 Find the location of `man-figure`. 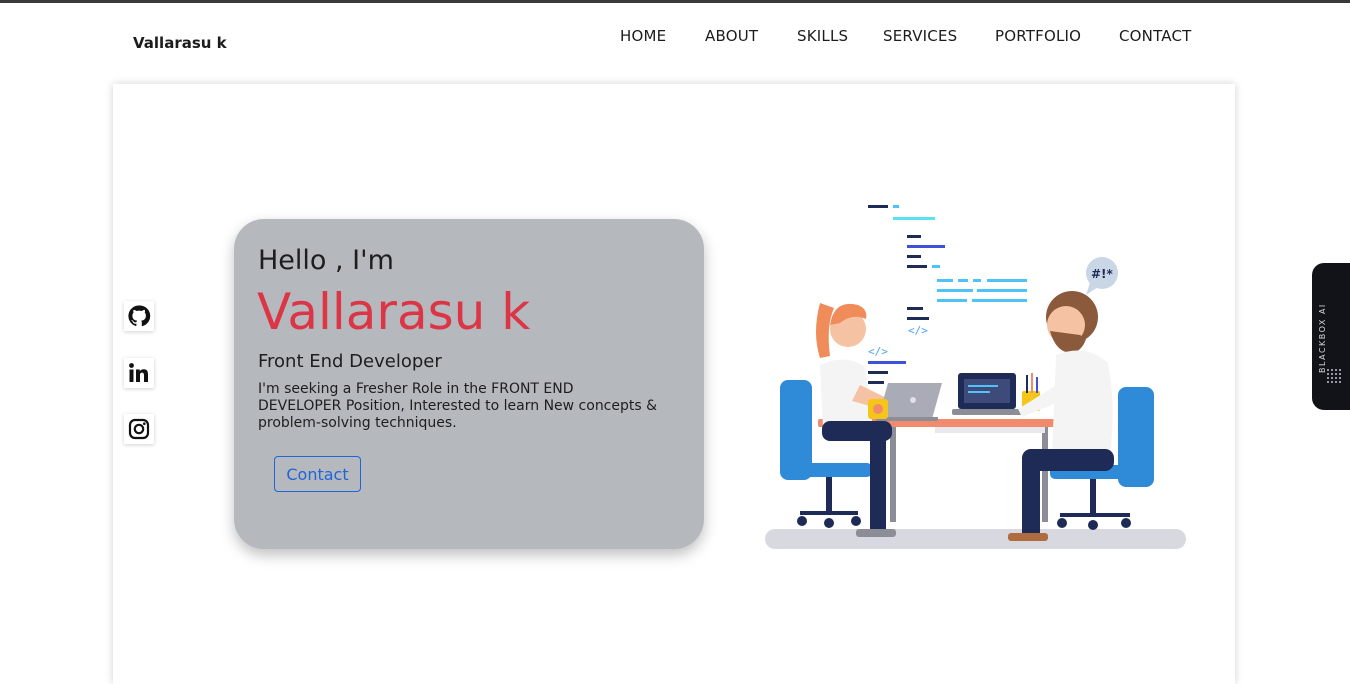

man-figure is located at coordinates (1061, 416).